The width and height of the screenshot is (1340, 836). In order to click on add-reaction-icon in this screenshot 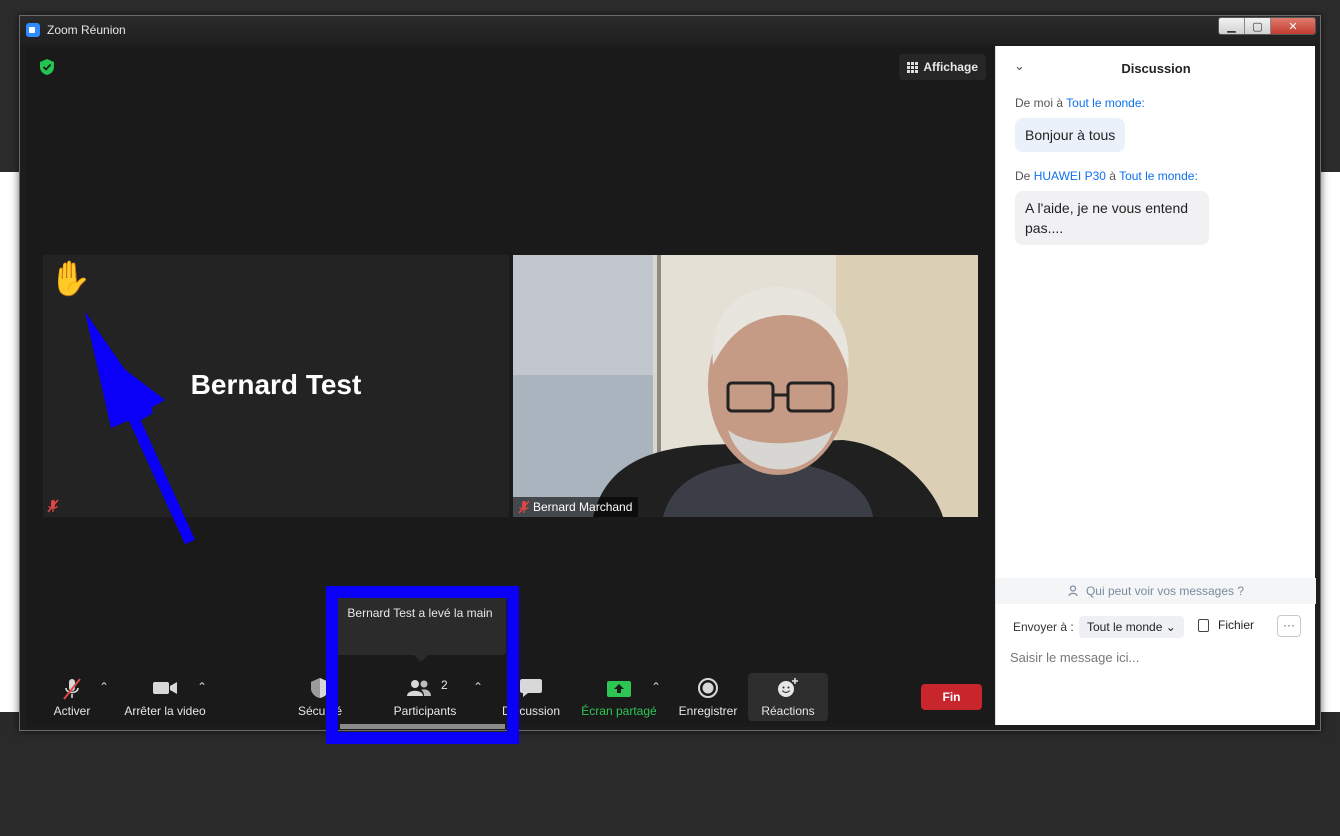, I will do `click(788, 687)`.